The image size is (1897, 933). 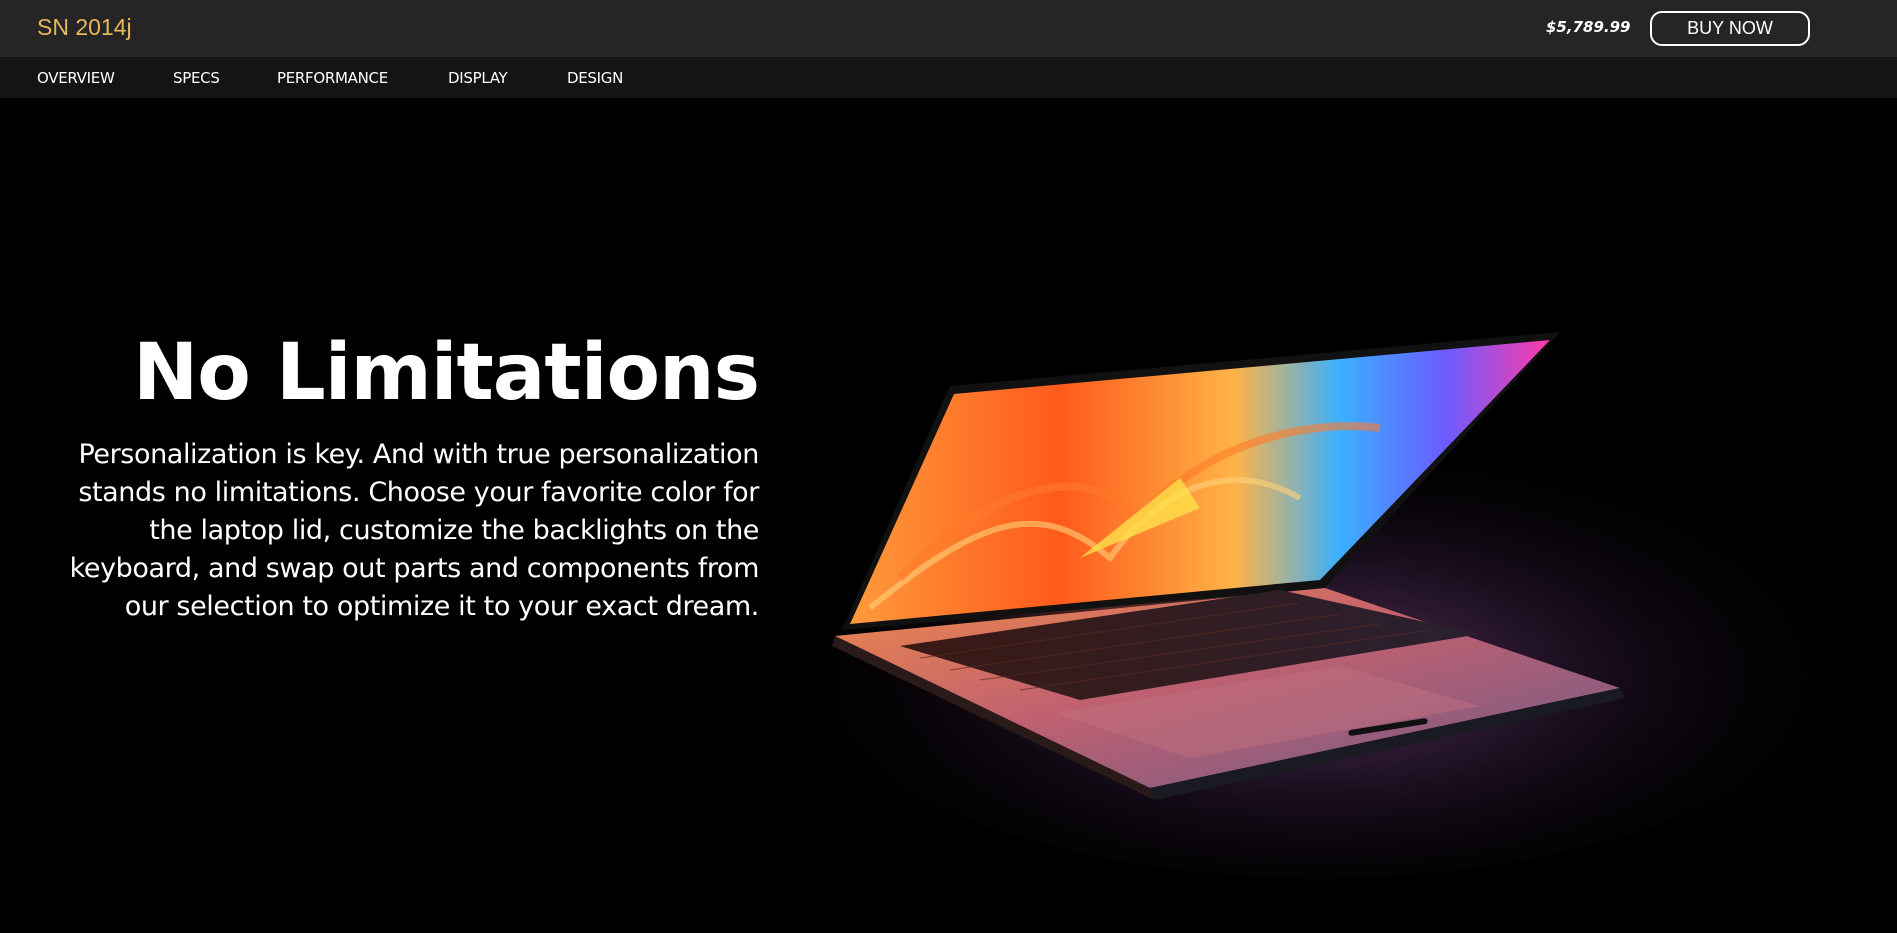 What do you see at coordinates (76, 78) in the screenshot?
I see `nav-item-overview: OVERVIEW` at bounding box center [76, 78].